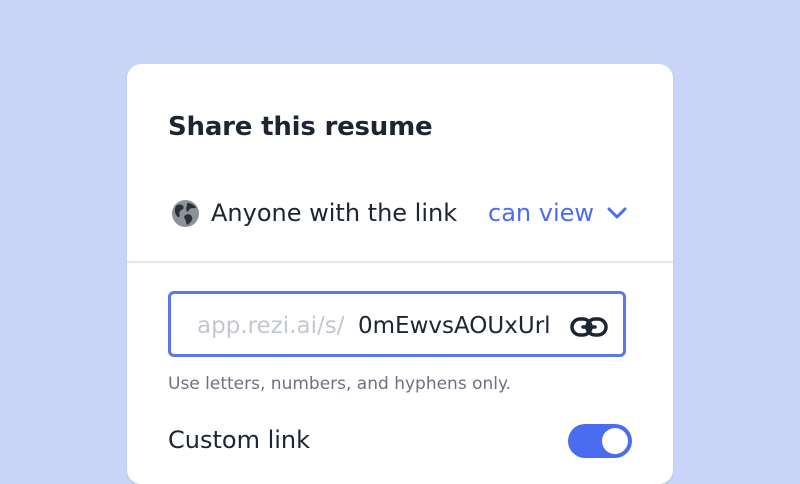  Describe the element at coordinates (541, 213) in the screenshot. I see `permission-value: can view` at that location.